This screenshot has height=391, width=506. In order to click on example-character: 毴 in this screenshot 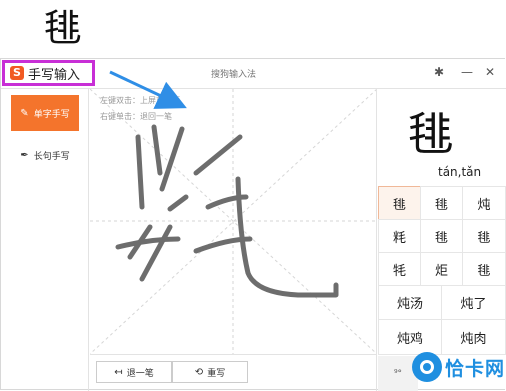, I will do `click(63, 28)`.